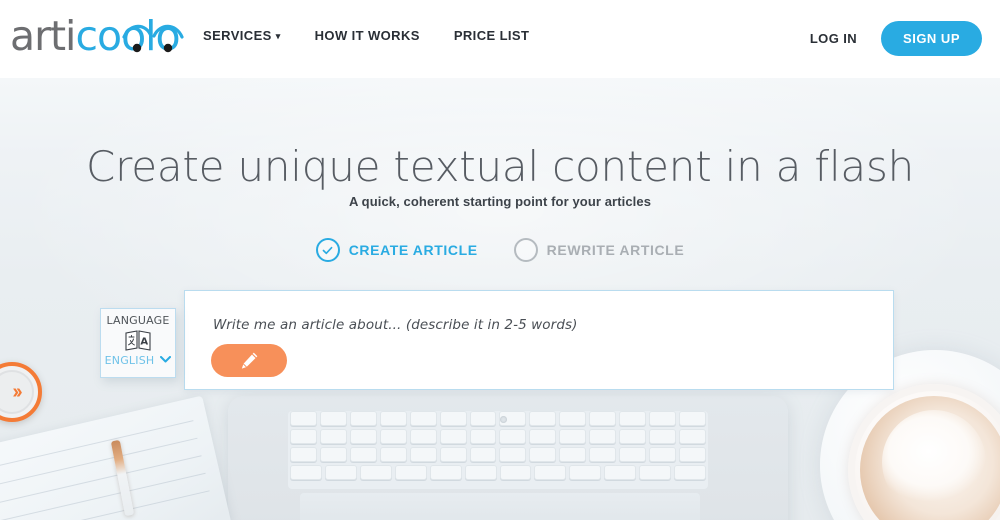 The image size is (1000, 520). I want to click on mode-rewrite-article: REWRITE ARTICLE, so click(599, 250).